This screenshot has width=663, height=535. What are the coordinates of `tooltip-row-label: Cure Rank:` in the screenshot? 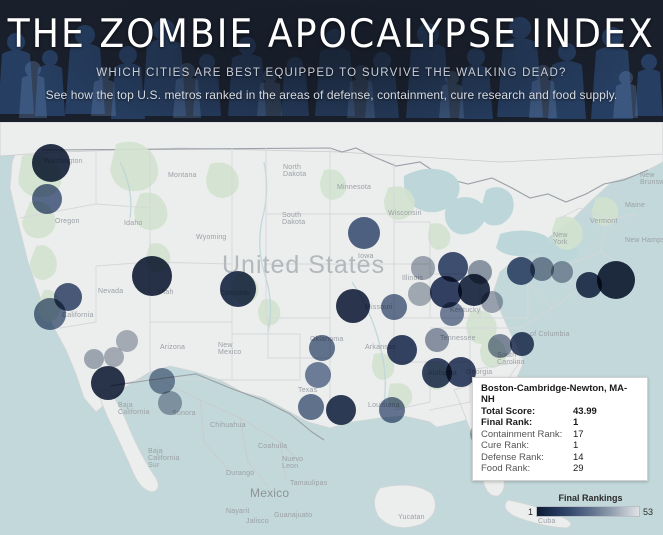 It's located at (505, 446).